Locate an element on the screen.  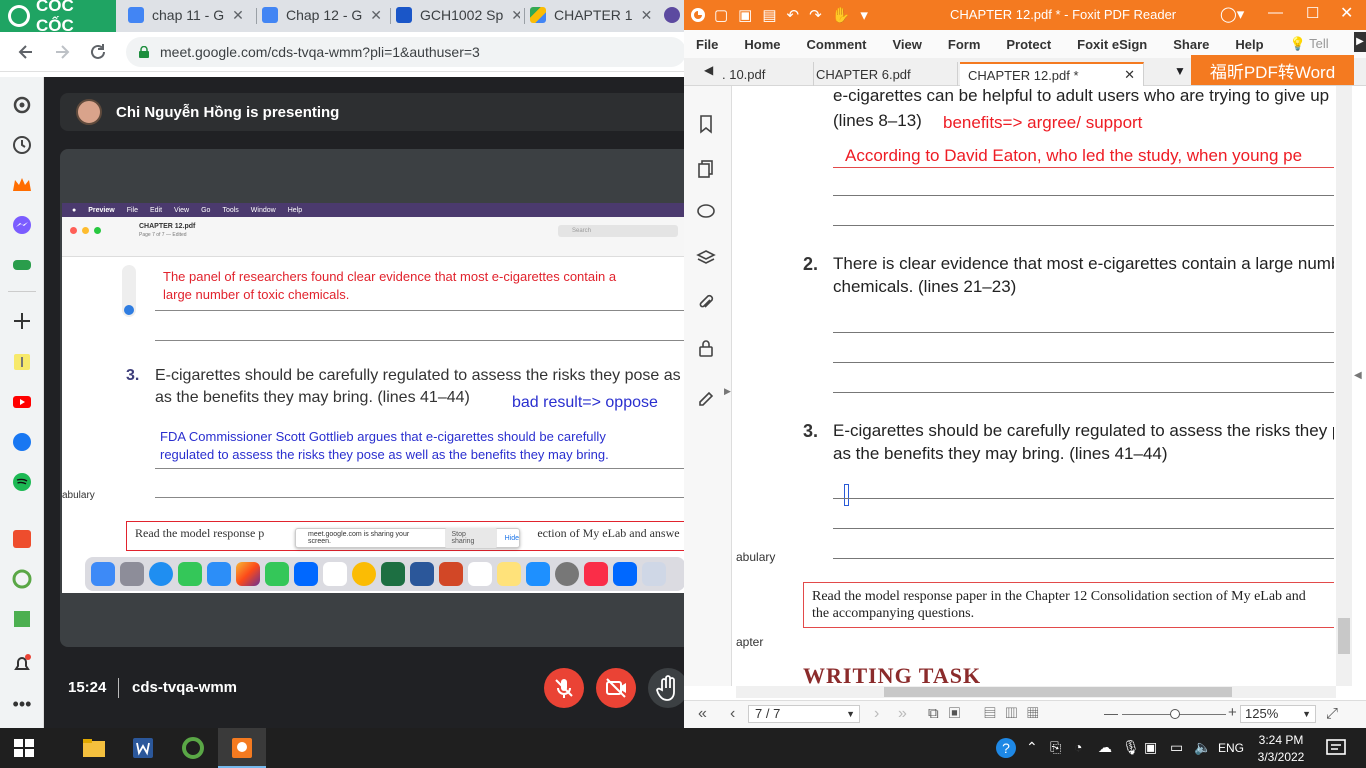
first-page-icon: « is located at coordinates (702, 714).